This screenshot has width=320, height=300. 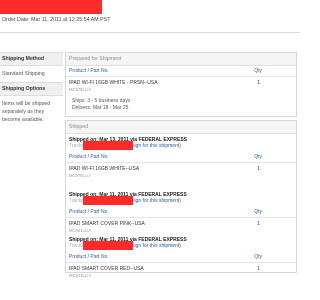 What do you see at coordinates (181, 226) in the screenshot?
I see `list-item: IPAD SMART COVER PINK--USA MC941LL/A 1` at bounding box center [181, 226].